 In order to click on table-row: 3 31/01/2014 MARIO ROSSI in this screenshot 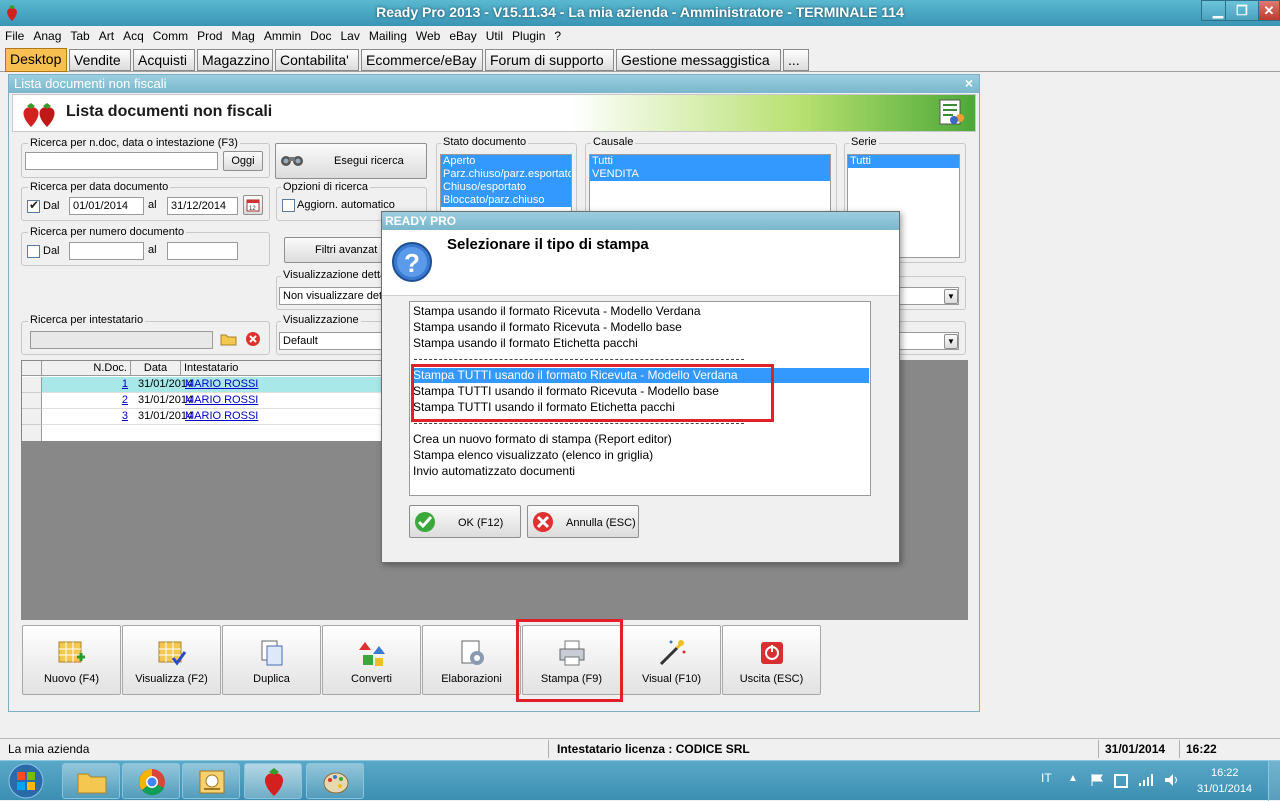, I will do `click(212, 417)`.